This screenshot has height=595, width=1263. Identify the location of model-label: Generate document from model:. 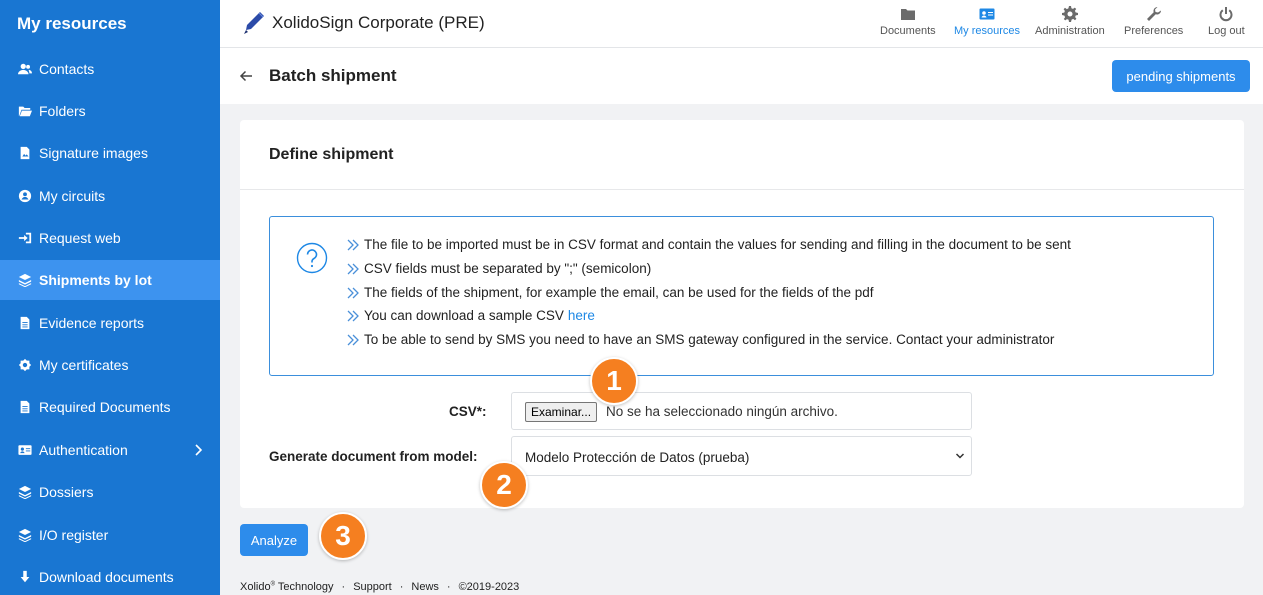
(373, 456).